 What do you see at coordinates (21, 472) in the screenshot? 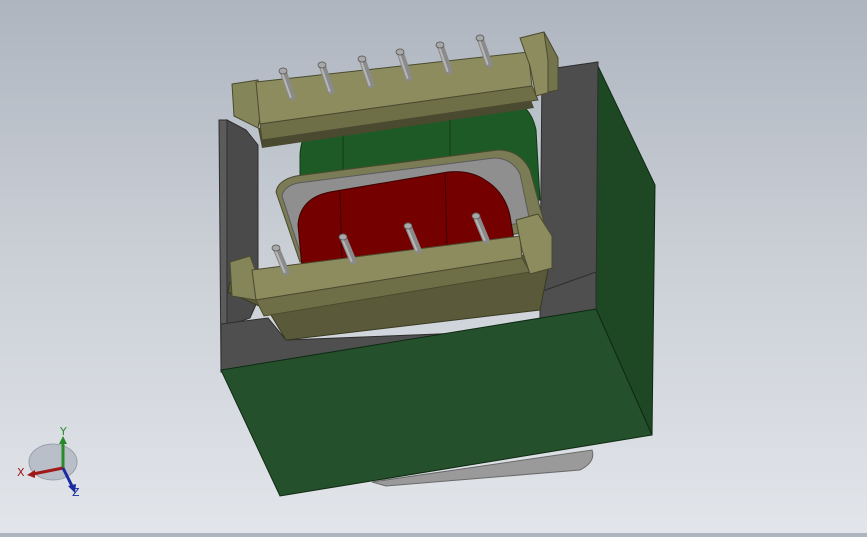
I see `x-axis-label: X` at bounding box center [21, 472].